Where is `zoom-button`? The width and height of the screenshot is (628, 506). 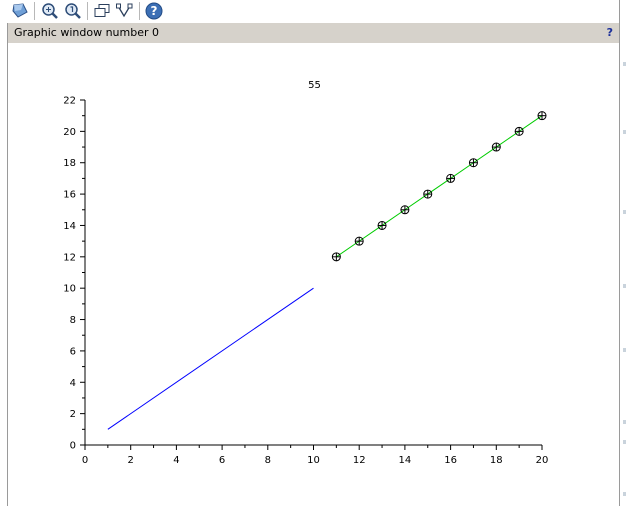 zoom-button is located at coordinates (50, 11).